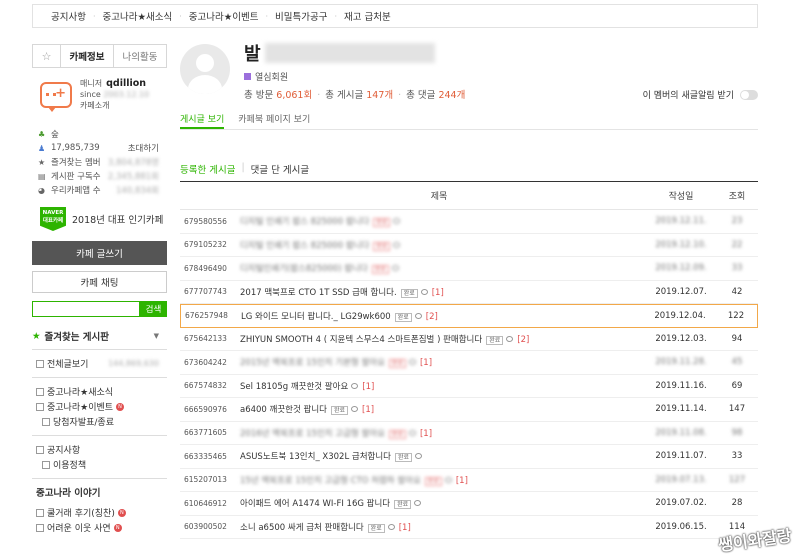  What do you see at coordinates (274, 120) in the screenshot?
I see `tab-cafebook: 카페북 페이지 보기` at bounding box center [274, 120].